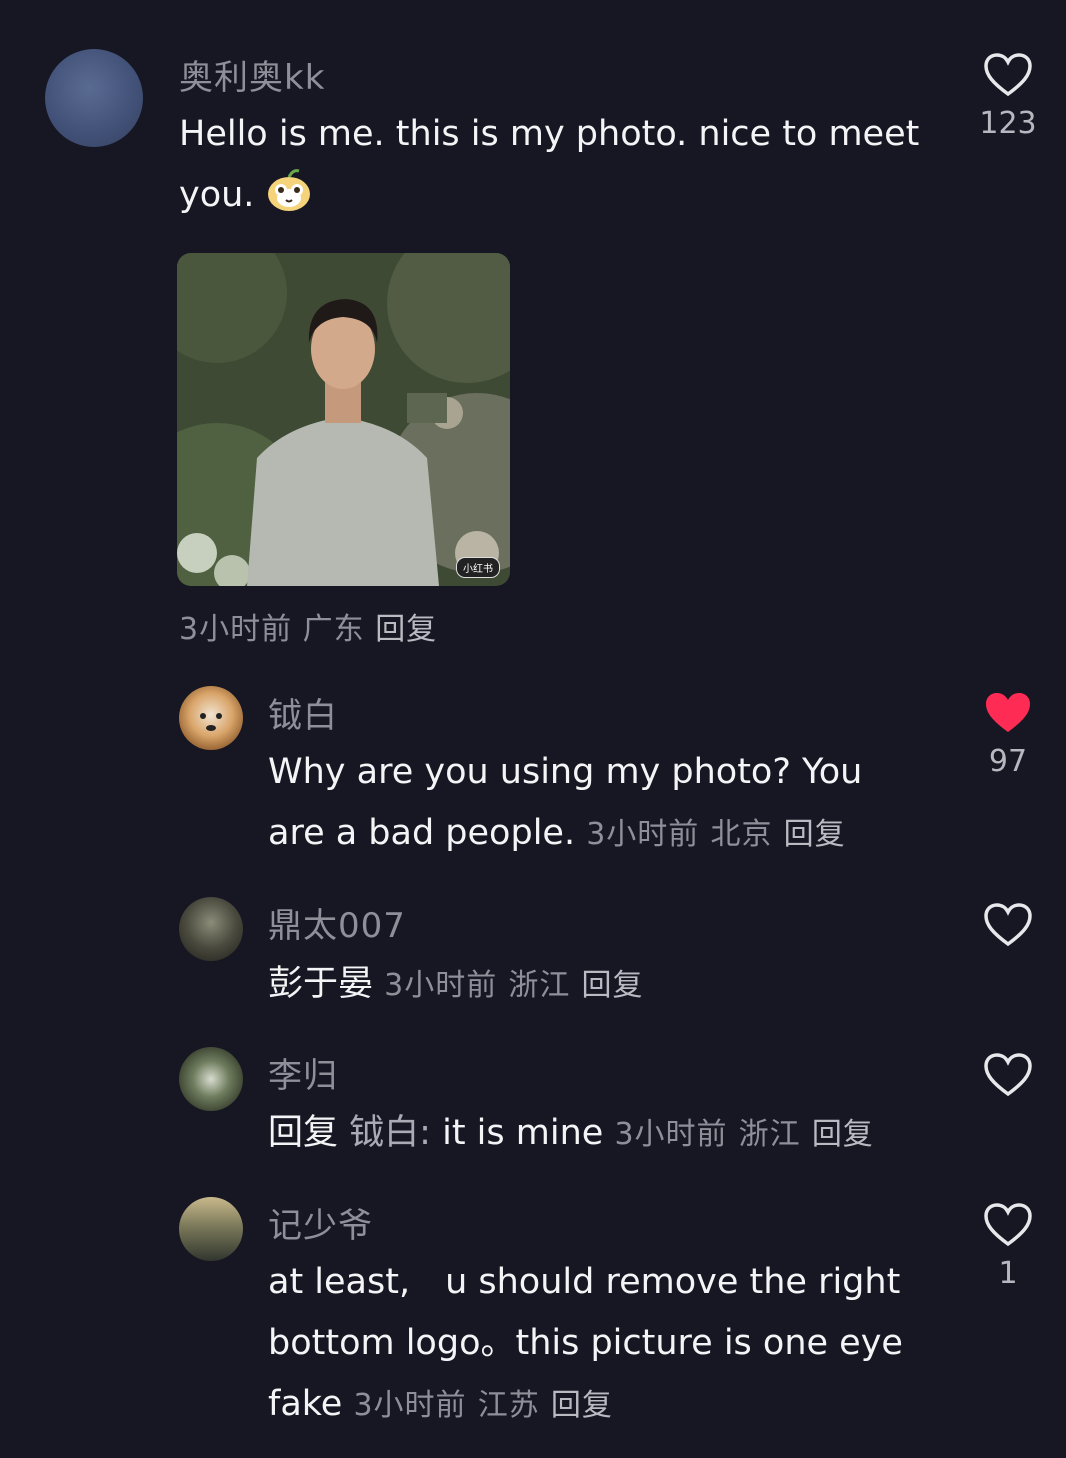 This screenshot has width=1066, height=1458. I want to click on heart-filled-icon, so click(1008, 712).